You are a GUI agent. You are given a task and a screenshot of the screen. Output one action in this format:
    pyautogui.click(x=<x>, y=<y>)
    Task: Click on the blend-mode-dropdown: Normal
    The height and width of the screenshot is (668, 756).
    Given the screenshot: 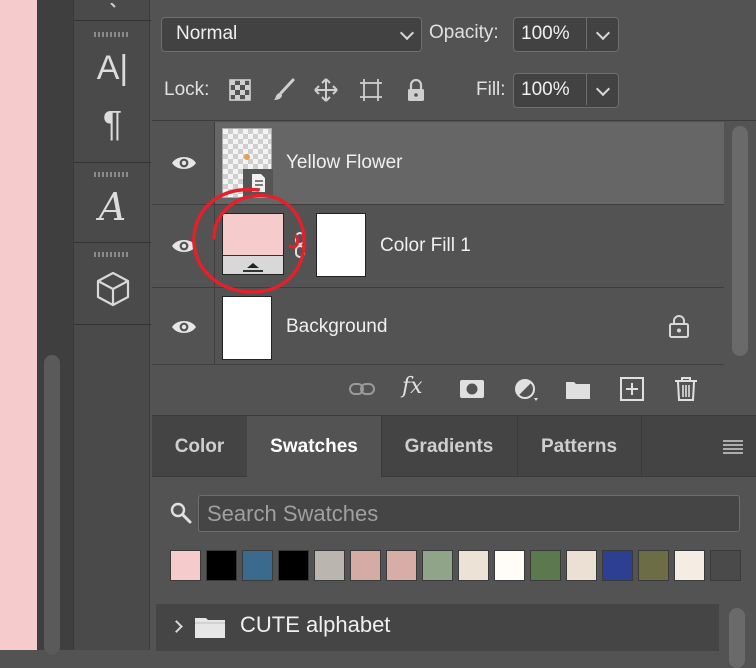 What is the action you would take?
    pyautogui.click(x=291, y=34)
    